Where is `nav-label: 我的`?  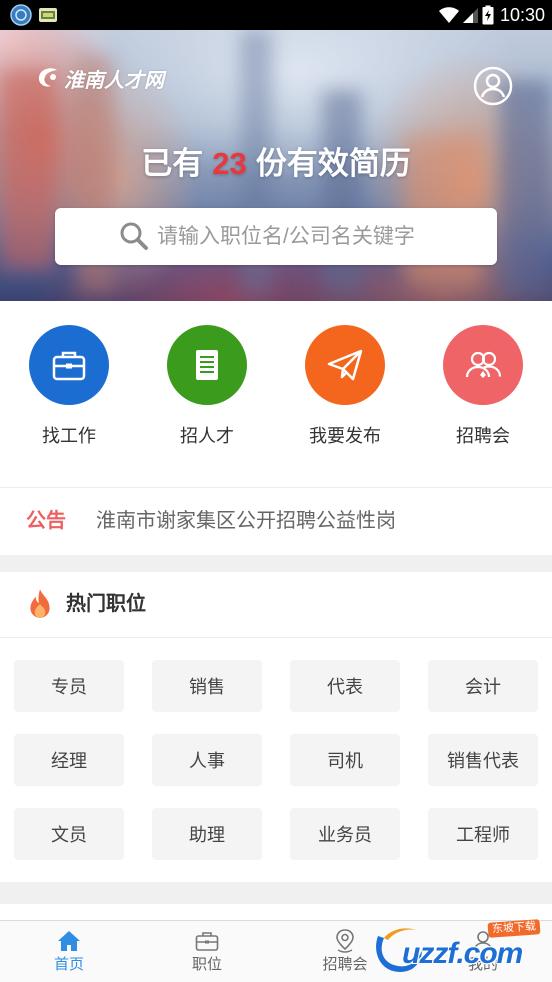
nav-label: 我的 is located at coordinates (482, 964).